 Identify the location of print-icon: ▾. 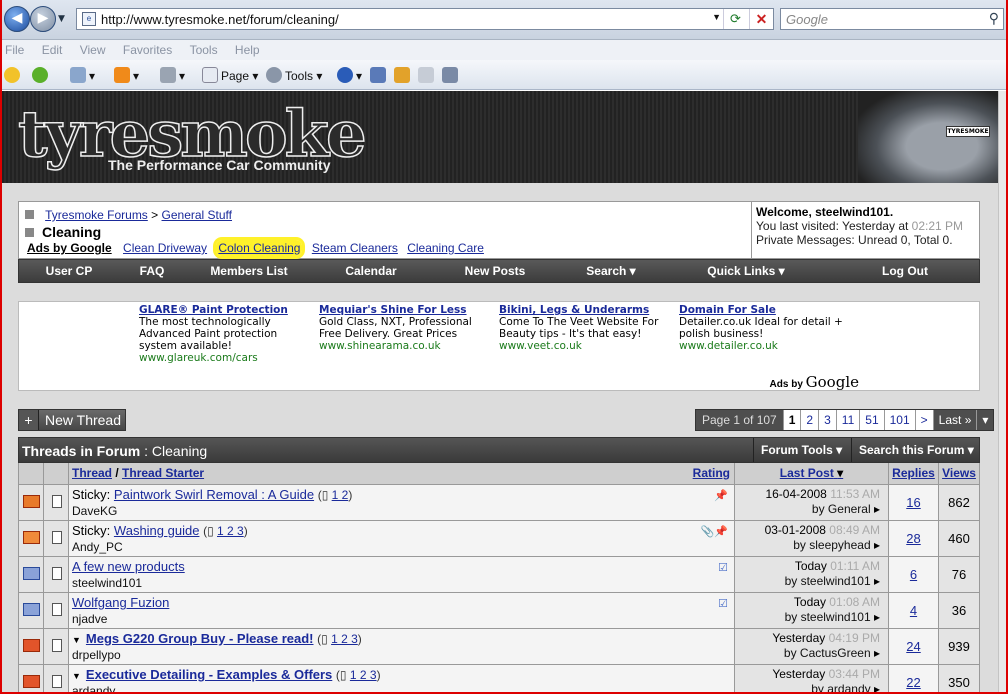
(172, 75).